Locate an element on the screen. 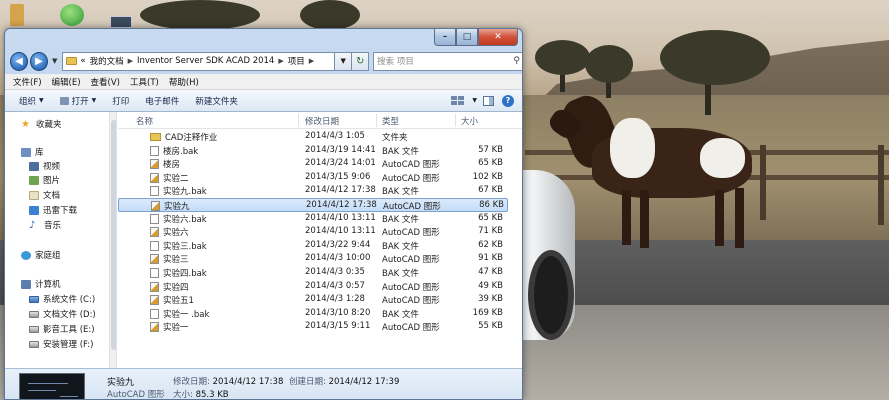 This screenshot has height=400, width=889. search-icon: ⚲ is located at coordinates (516, 61).